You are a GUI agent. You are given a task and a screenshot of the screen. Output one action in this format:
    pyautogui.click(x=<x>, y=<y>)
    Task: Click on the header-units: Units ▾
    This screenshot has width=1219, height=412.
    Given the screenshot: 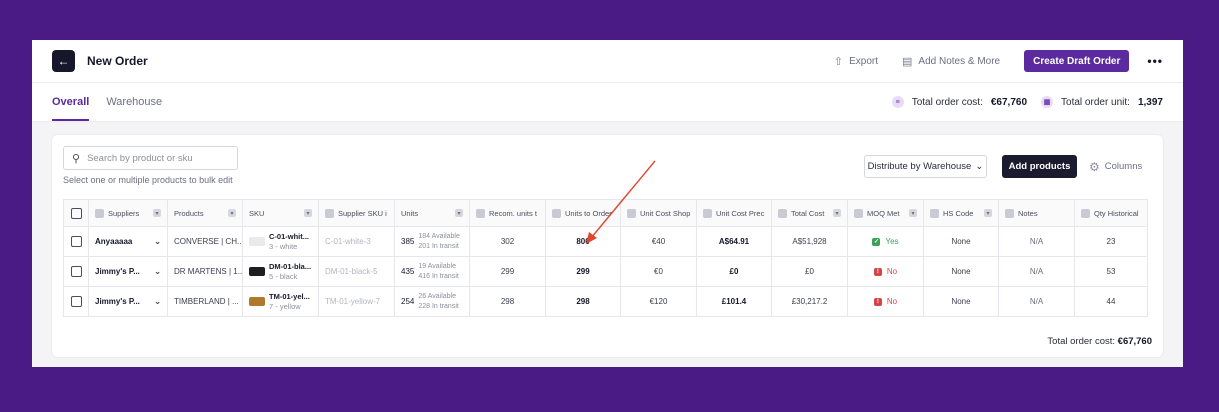 What is the action you would take?
    pyautogui.click(x=431, y=213)
    